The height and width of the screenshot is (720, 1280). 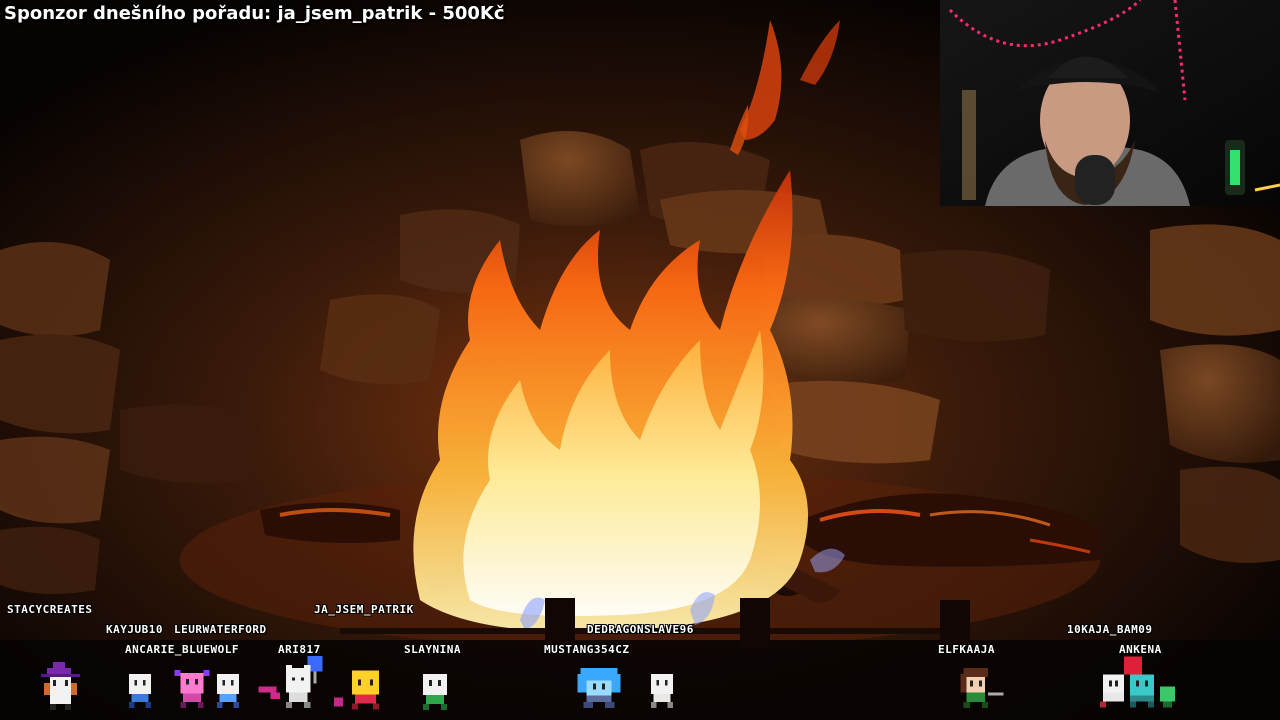 I want to click on yellow-creature-avatar, so click(x=356, y=690).